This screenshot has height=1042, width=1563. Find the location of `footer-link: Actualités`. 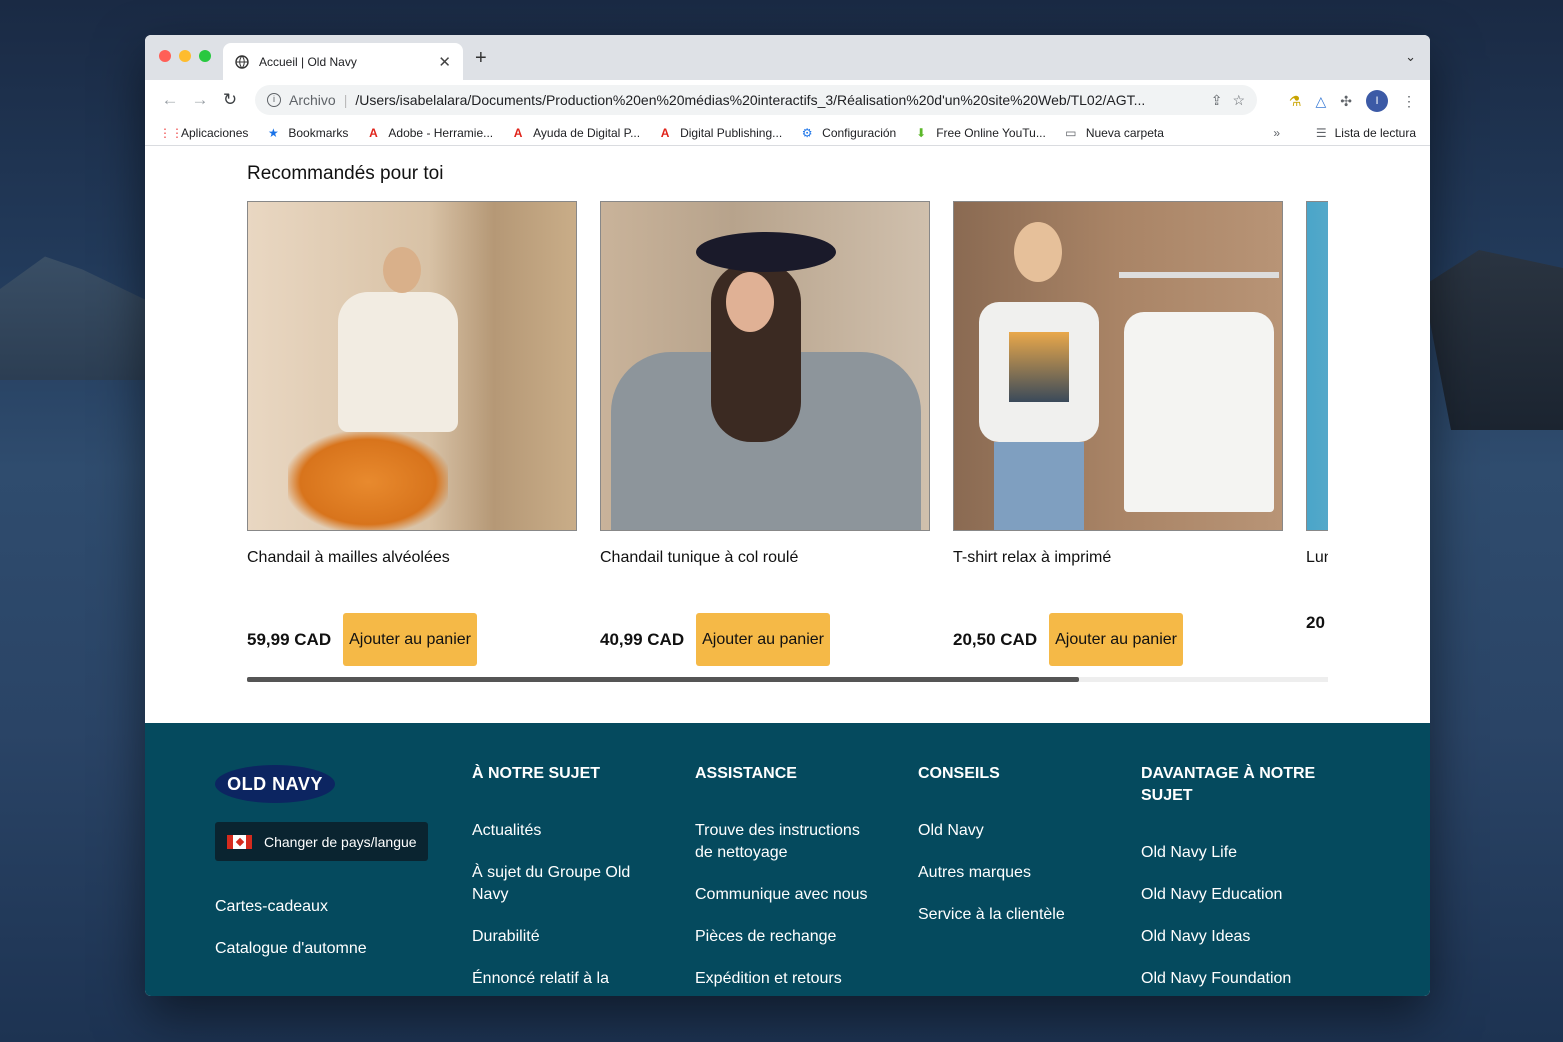

footer-link: Actualités is located at coordinates (557, 831).